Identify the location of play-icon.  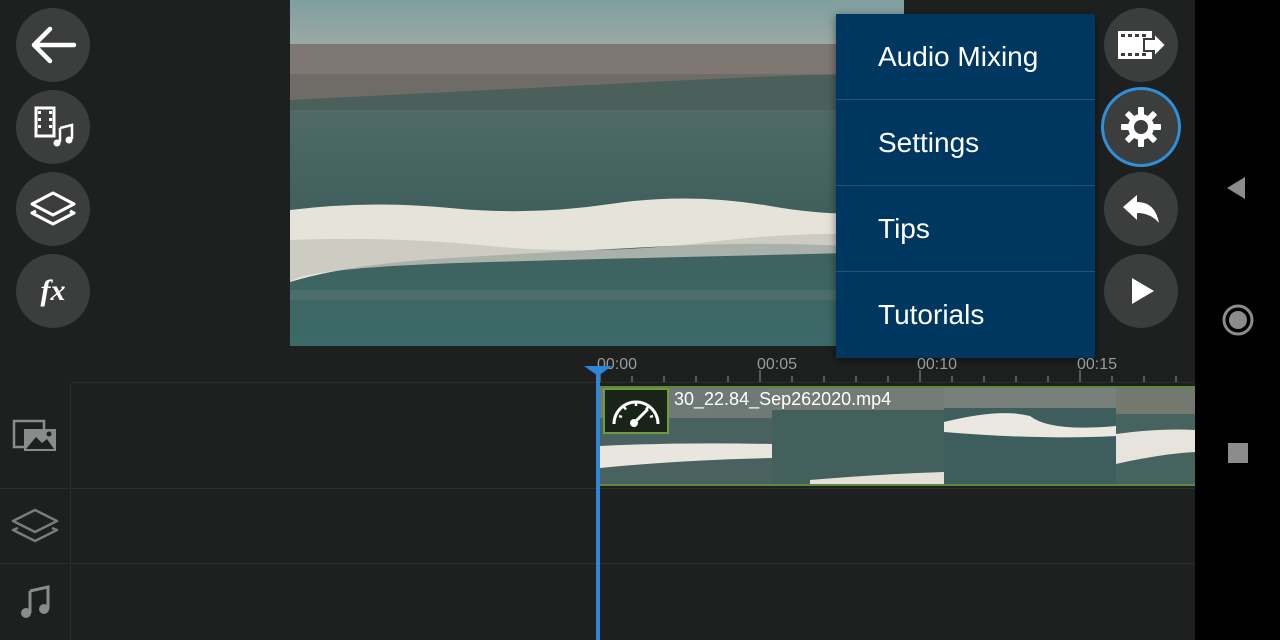
(1143, 291).